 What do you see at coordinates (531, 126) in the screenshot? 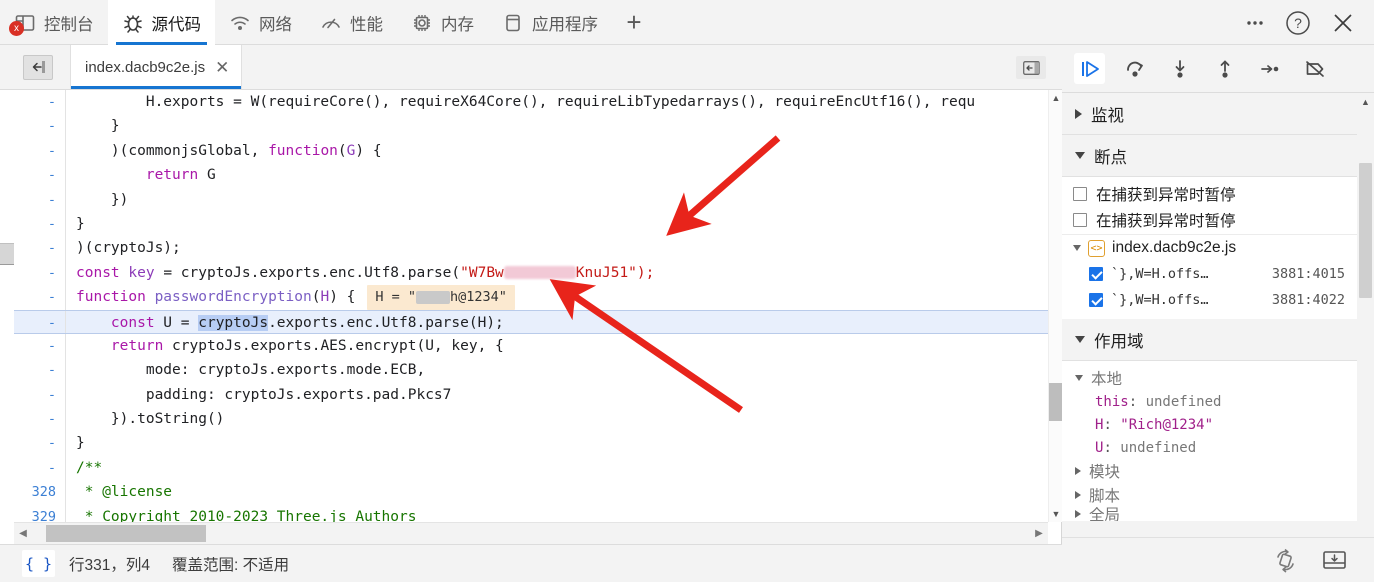
I see `code-line: - }` at bounding box center [531, 126].